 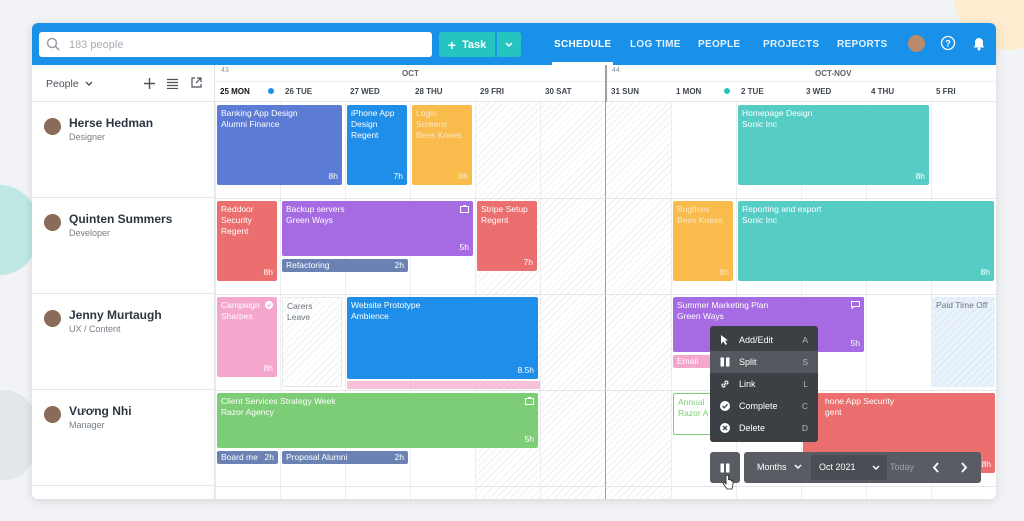 What do you see at coordinates (529, 401) in the screenshot?
I see `repeat-icon` at bounding box center [529, 401].